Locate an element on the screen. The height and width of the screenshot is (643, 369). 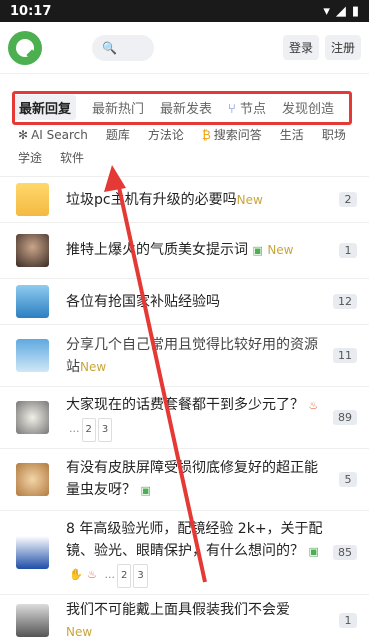
category-methodology: 方法论 is located at coordinates (166, 134).